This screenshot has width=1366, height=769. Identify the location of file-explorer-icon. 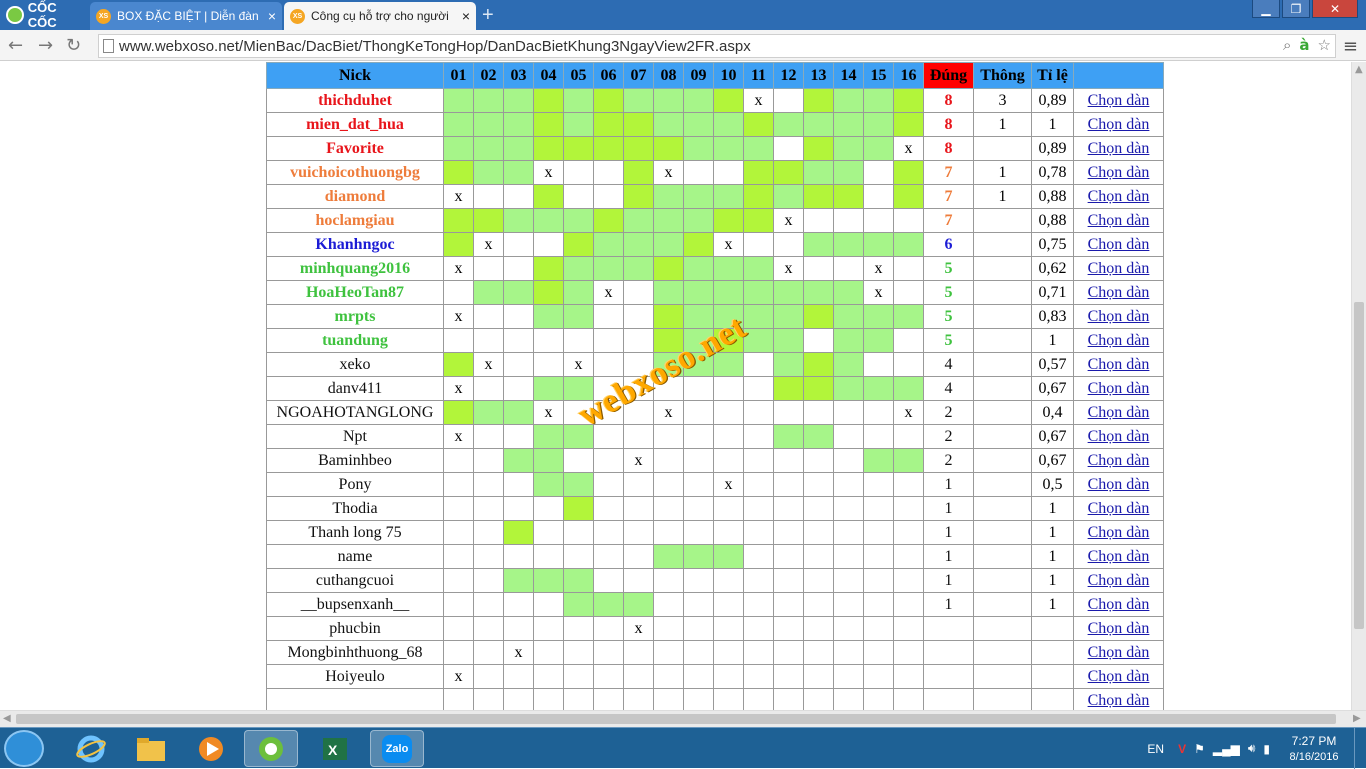
(151, 748).